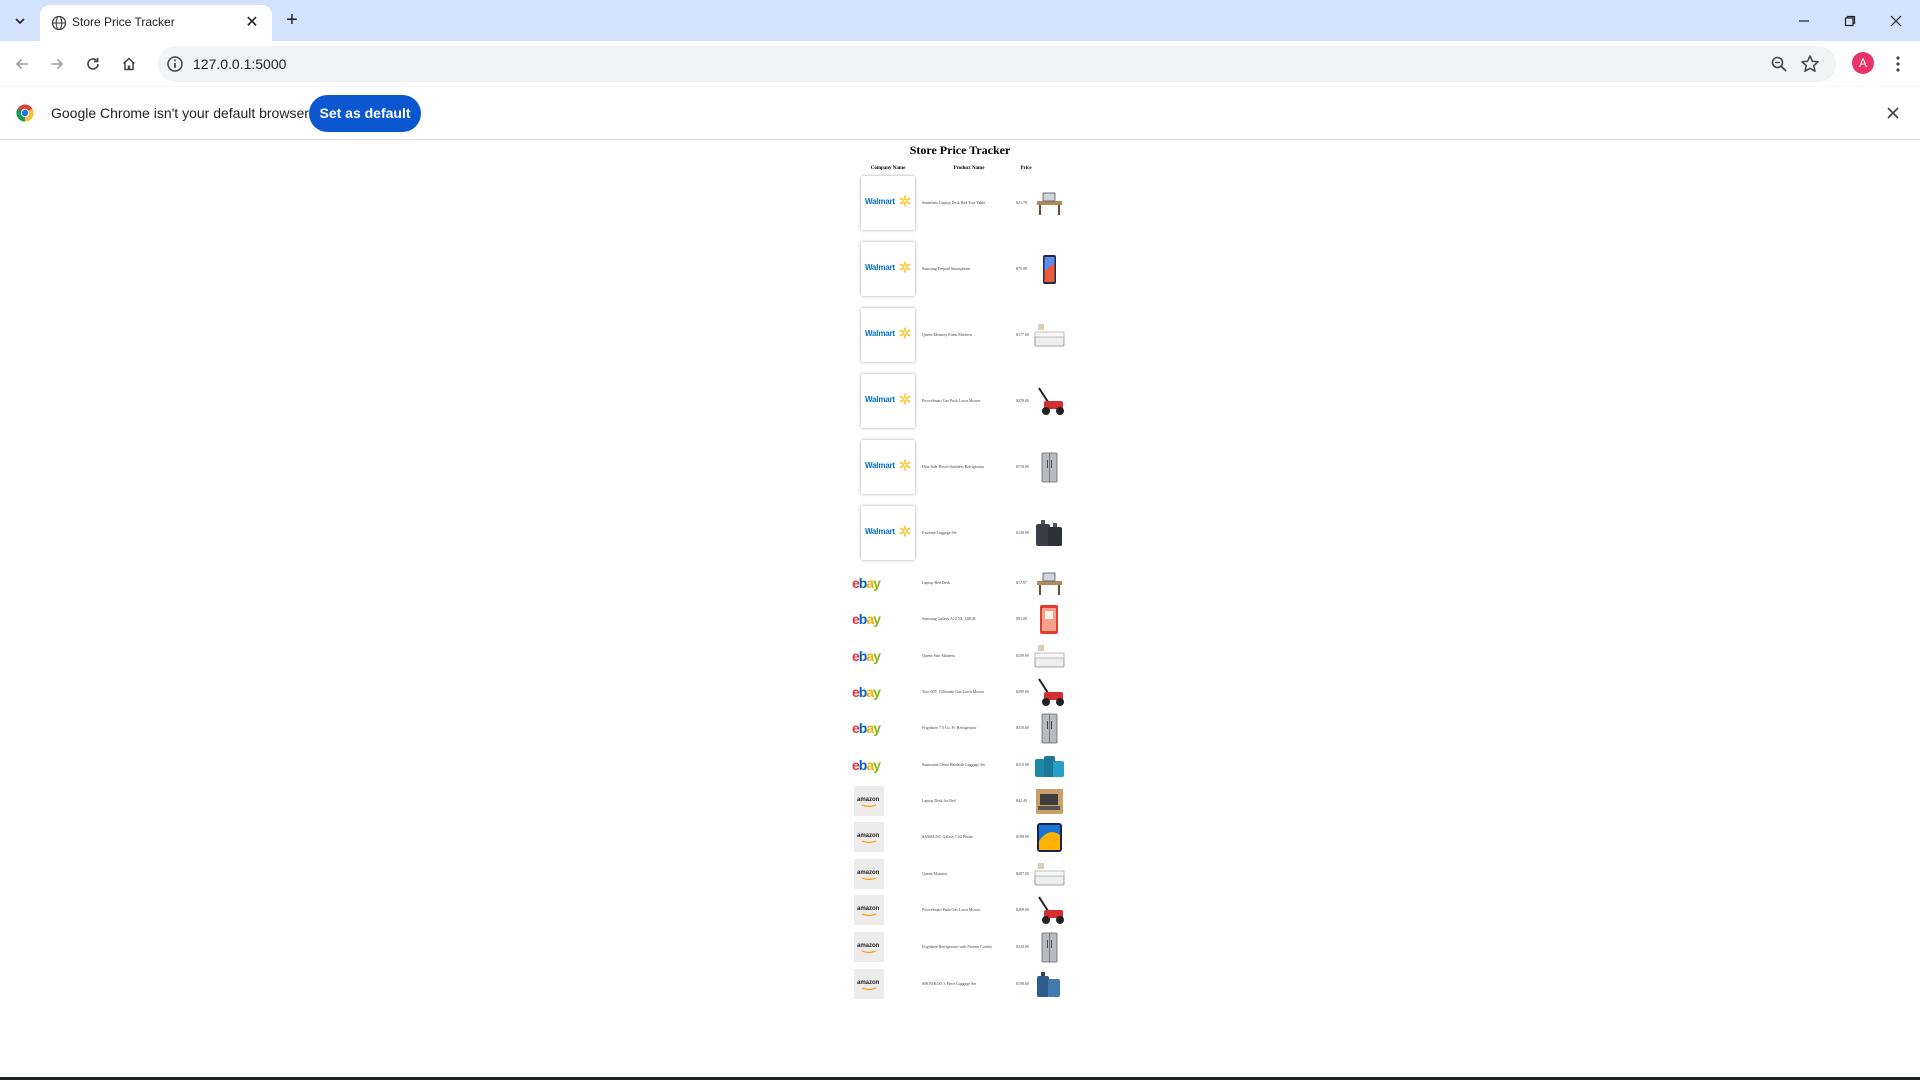  Describe the element at coordinates (1022, 836) in the screenshot. I see `product-price: $188.00` at that location.